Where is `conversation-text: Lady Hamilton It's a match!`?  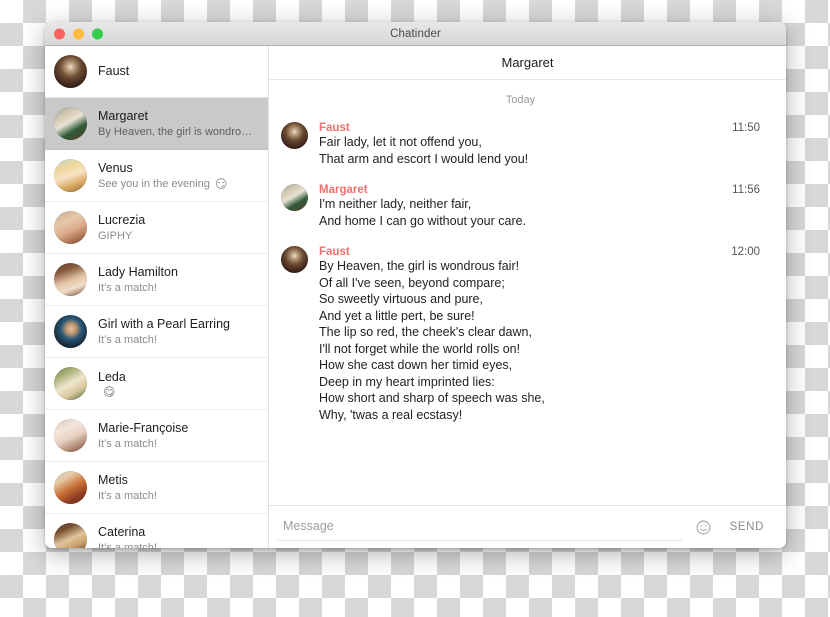 conversation-text: Lady Hamilton It's a match! is located at coordinates (177, 280).